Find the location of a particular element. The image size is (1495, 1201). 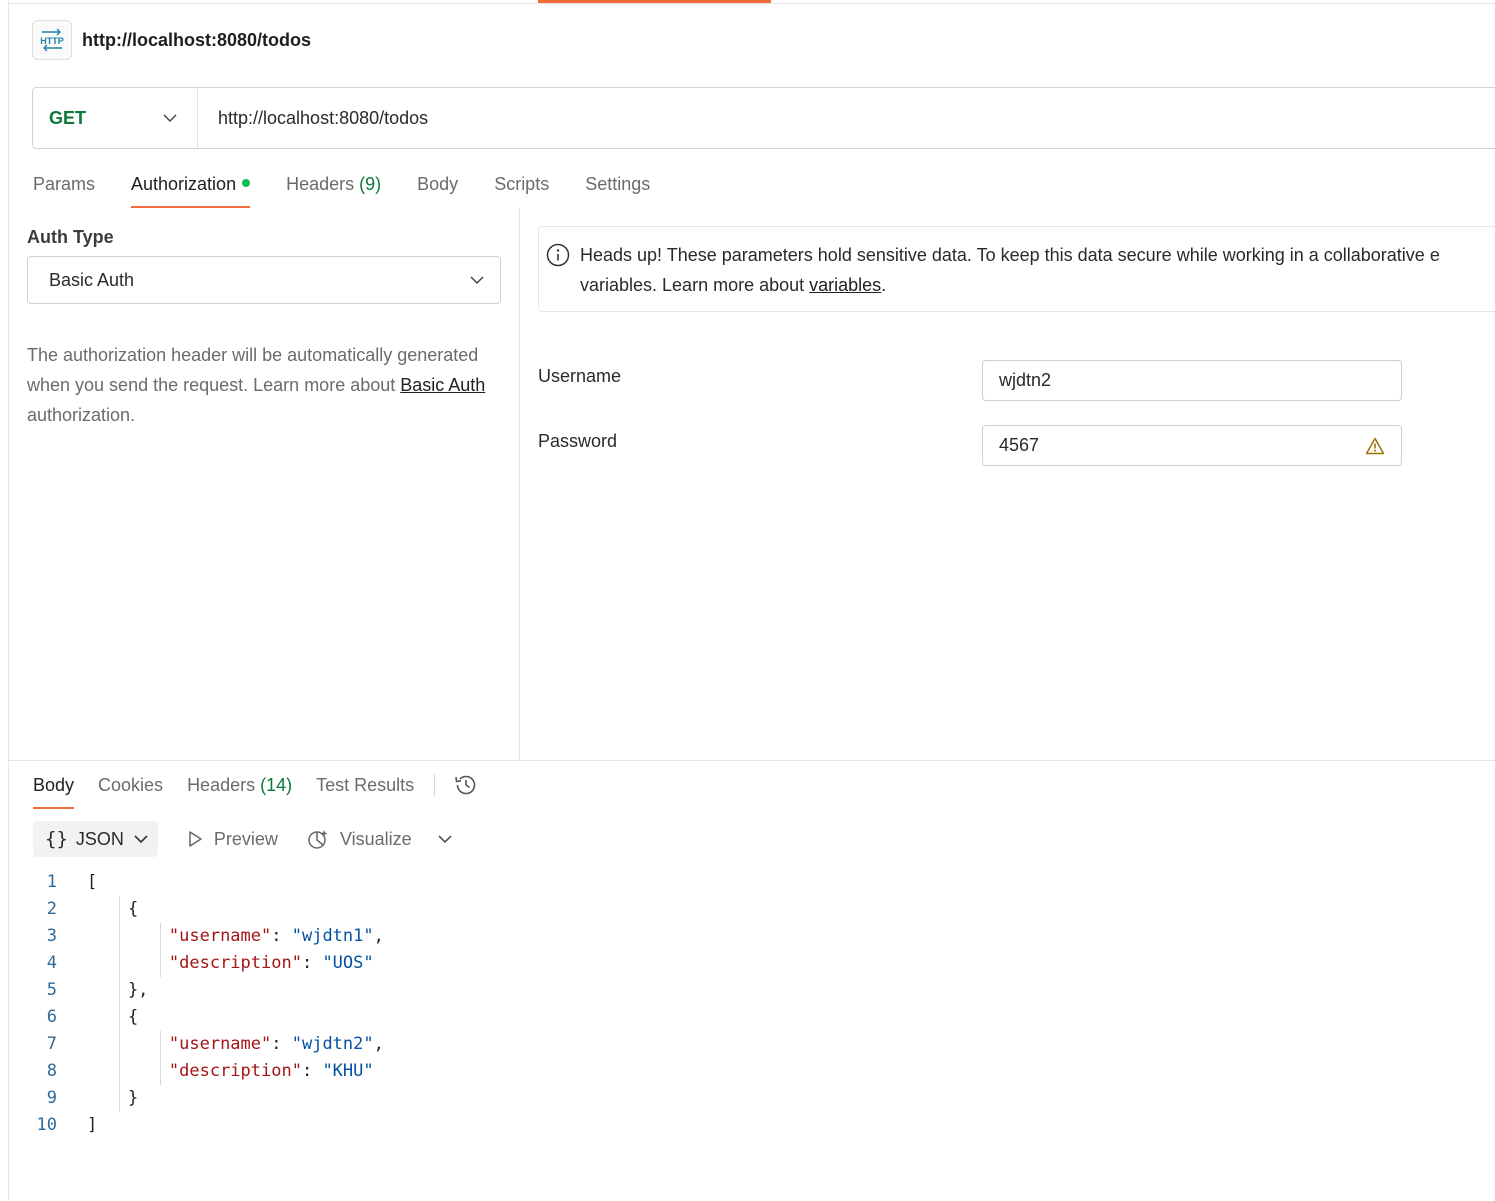

password-value: 4567 is located at coordinates (1019, 445).